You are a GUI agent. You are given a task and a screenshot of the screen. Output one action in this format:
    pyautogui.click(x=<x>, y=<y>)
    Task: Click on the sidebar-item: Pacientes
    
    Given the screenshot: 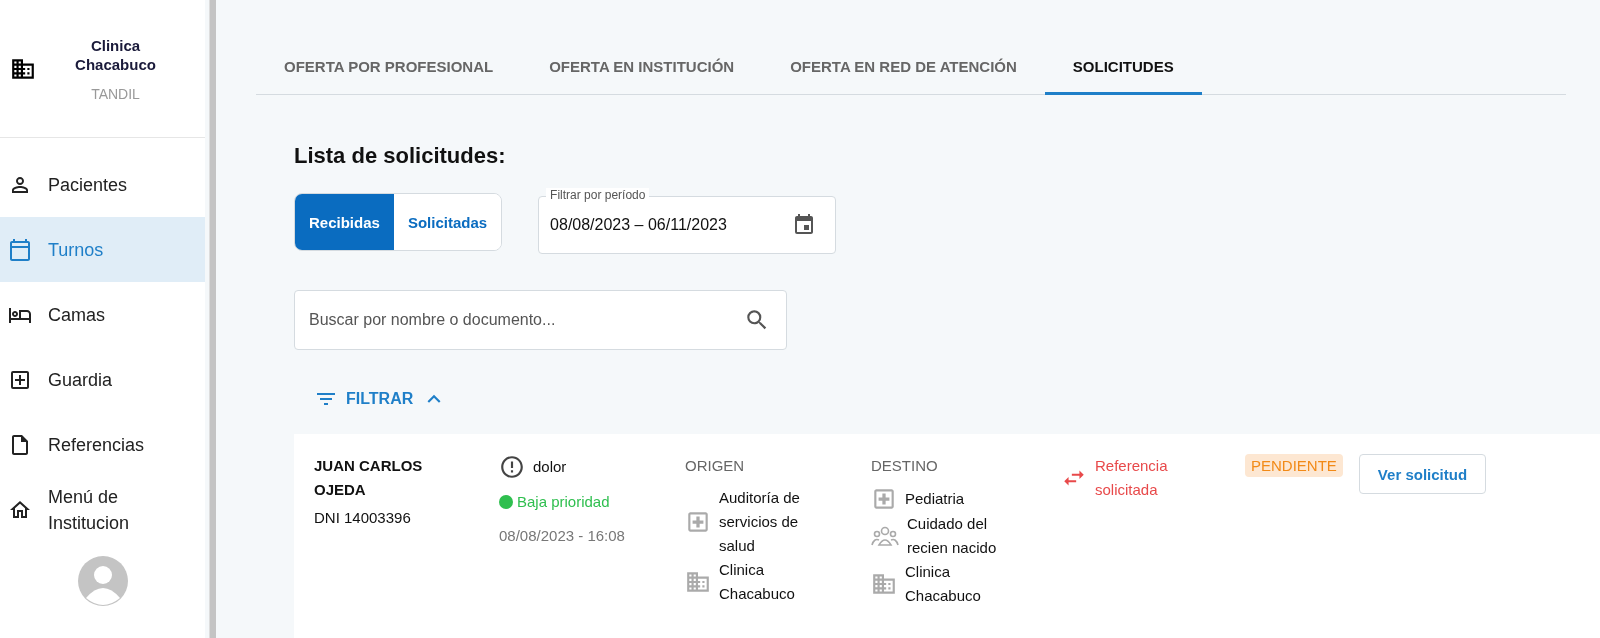 What is the action you would take?
    pyautogui.click(x=102, y=184)
    